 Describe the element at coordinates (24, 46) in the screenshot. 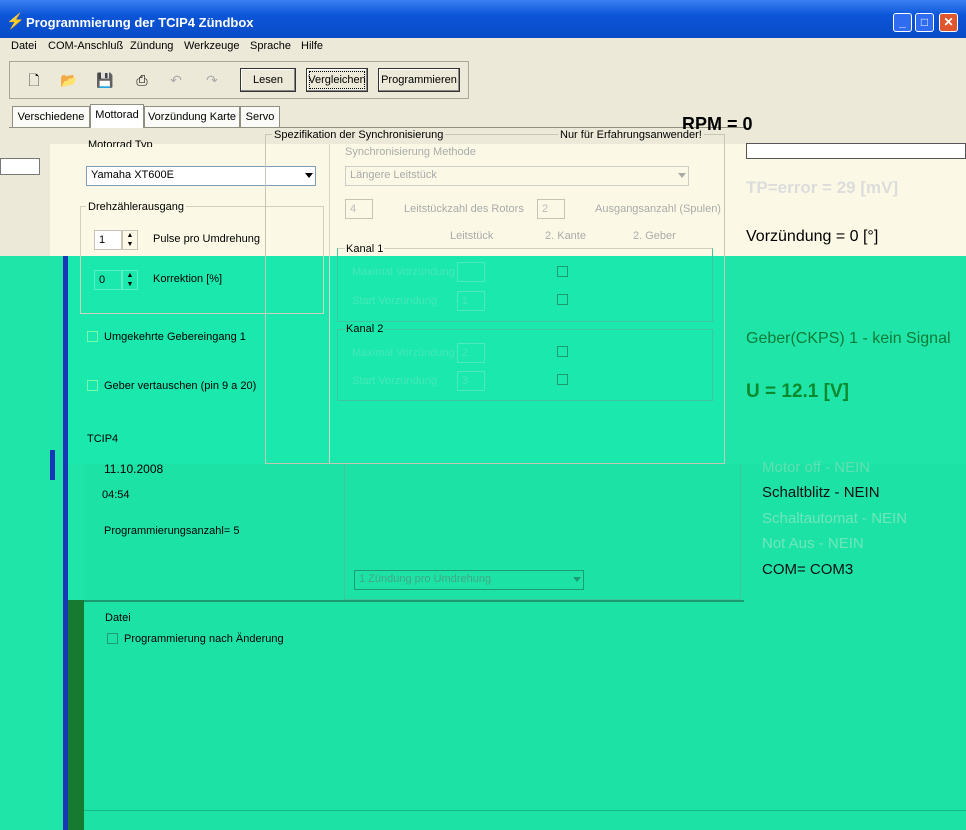

I see `menu-datei: Datei` at that location.